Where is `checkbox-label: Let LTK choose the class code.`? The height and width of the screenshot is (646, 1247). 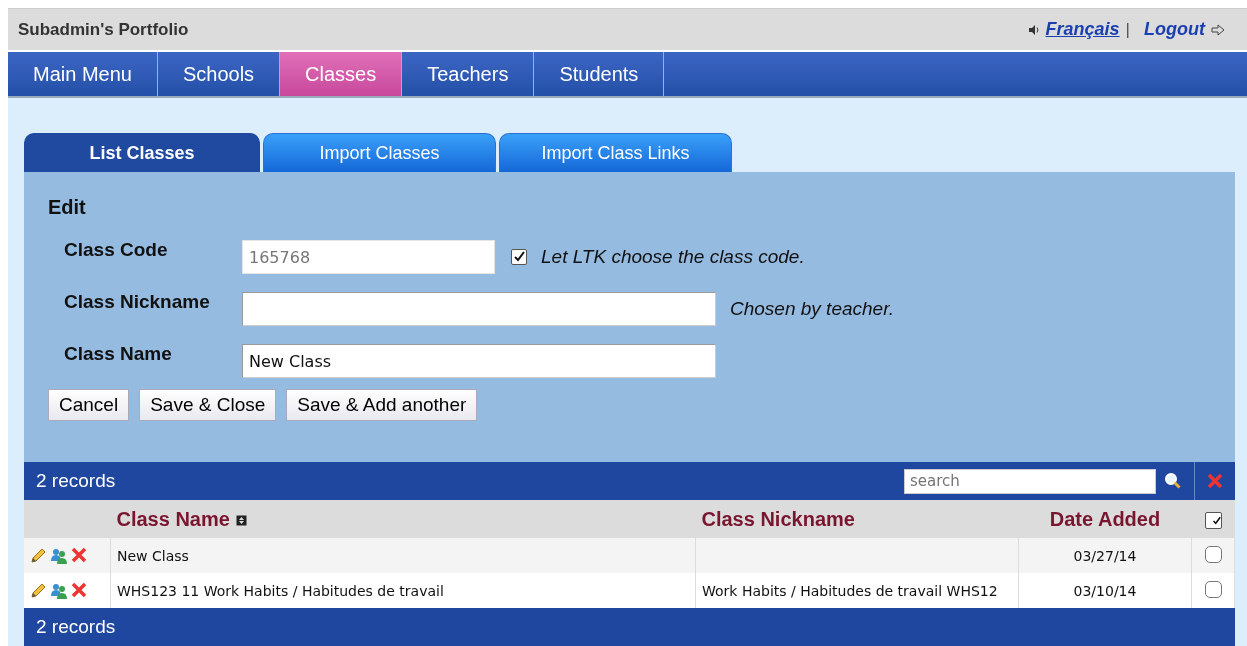 checkbox-label: Let LTK choose the class code. is located at coordinates (673, 257).